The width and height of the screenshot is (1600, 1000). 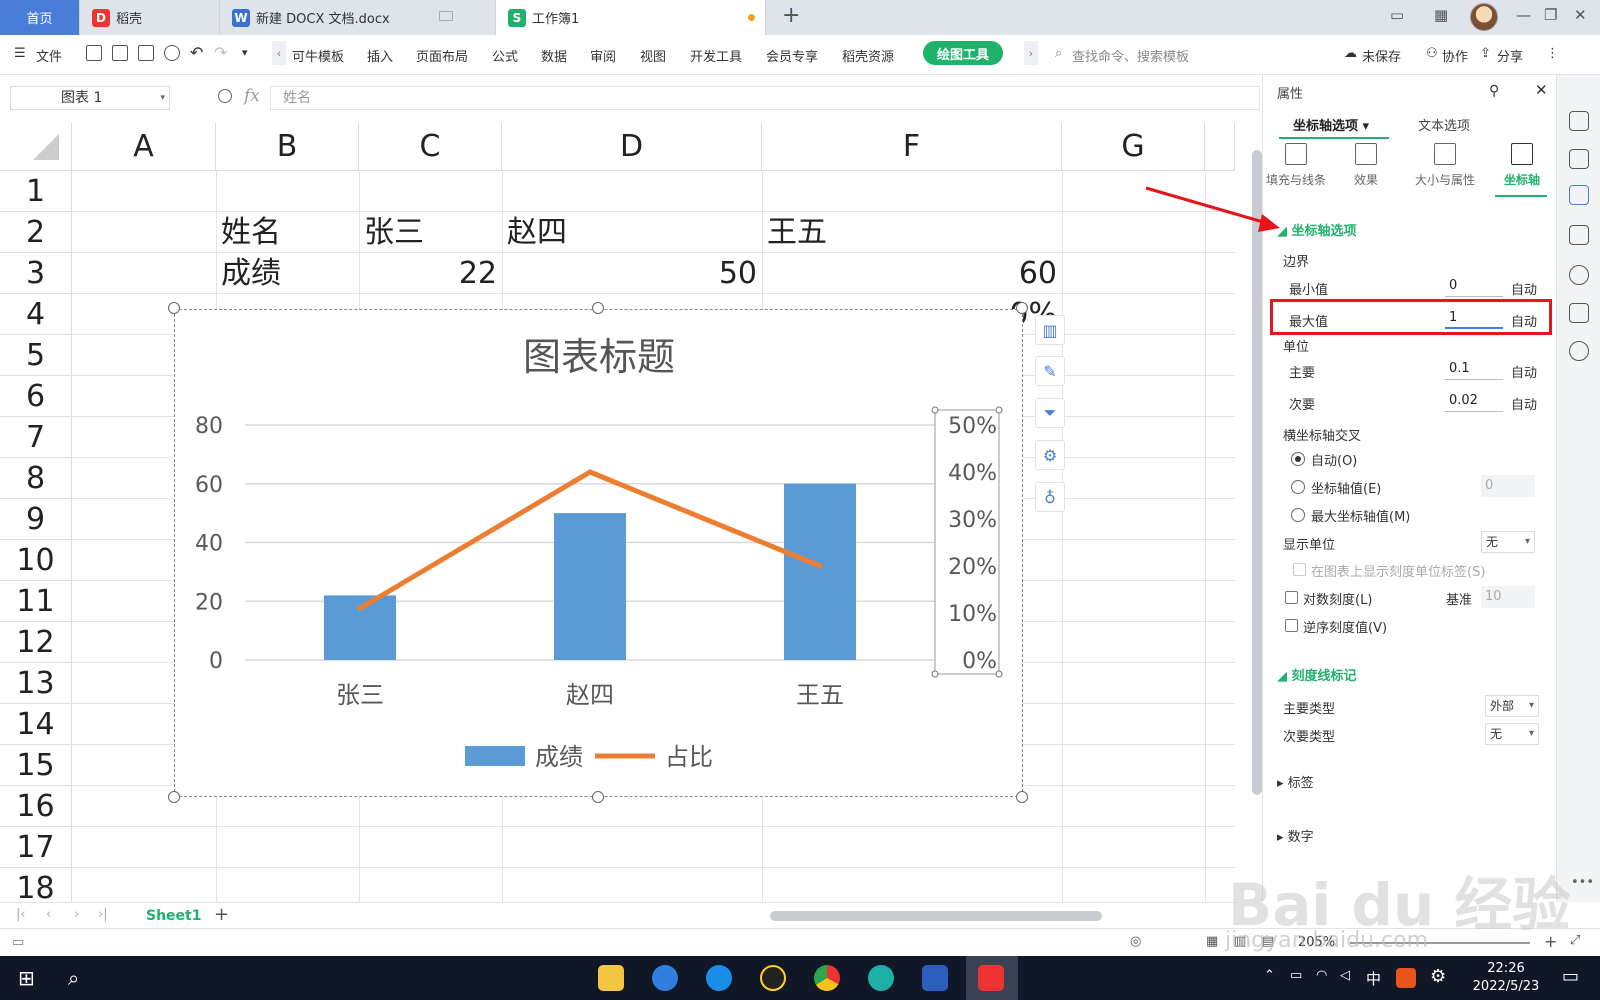 What do you see at coordinates (1508, 486) in the screenshot?
I see `cross-value-input: 0` at bounding box center [1508, 486].